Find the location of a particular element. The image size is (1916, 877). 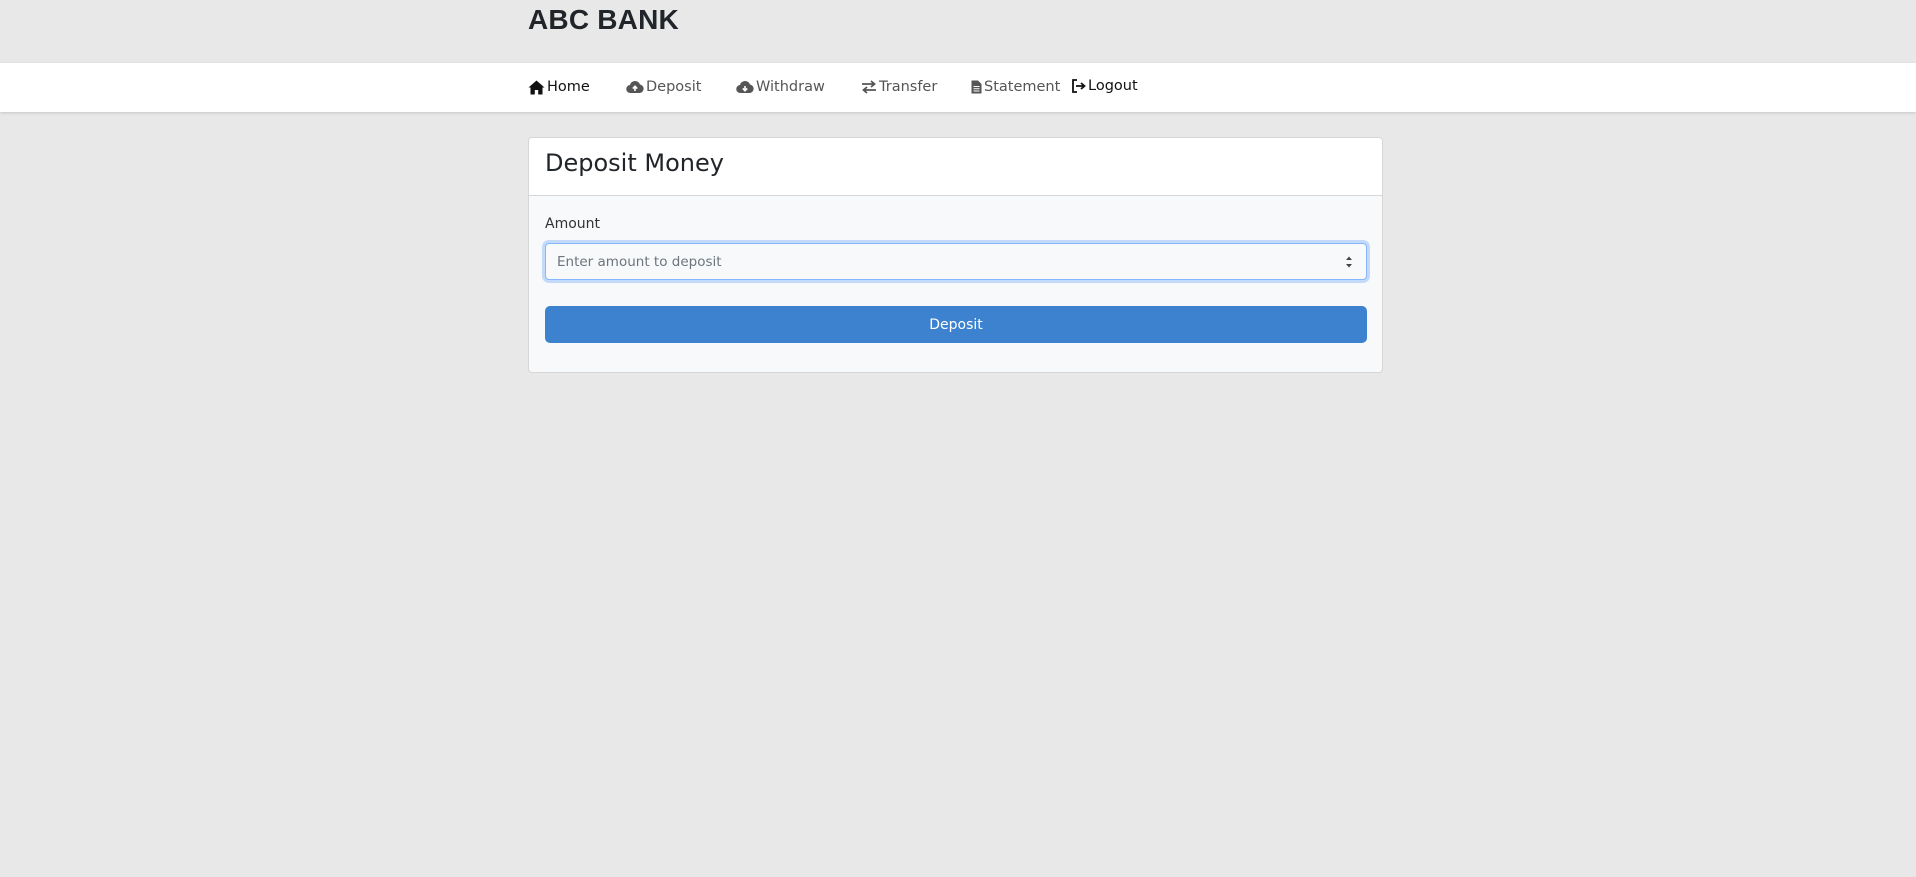

card-header: Deposit Money is located at coordinates (955, 167).